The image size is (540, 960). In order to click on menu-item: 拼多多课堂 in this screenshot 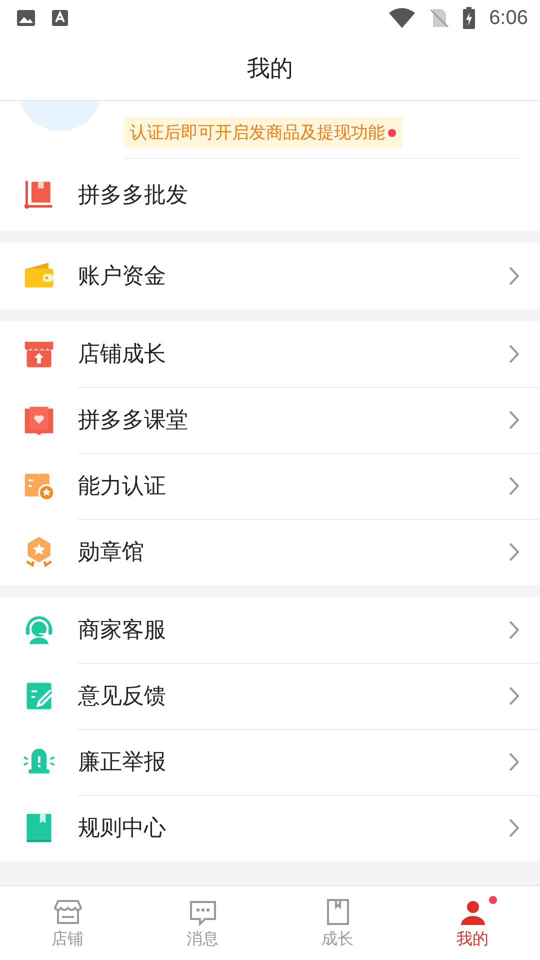, I will do `click(270, 420)`.